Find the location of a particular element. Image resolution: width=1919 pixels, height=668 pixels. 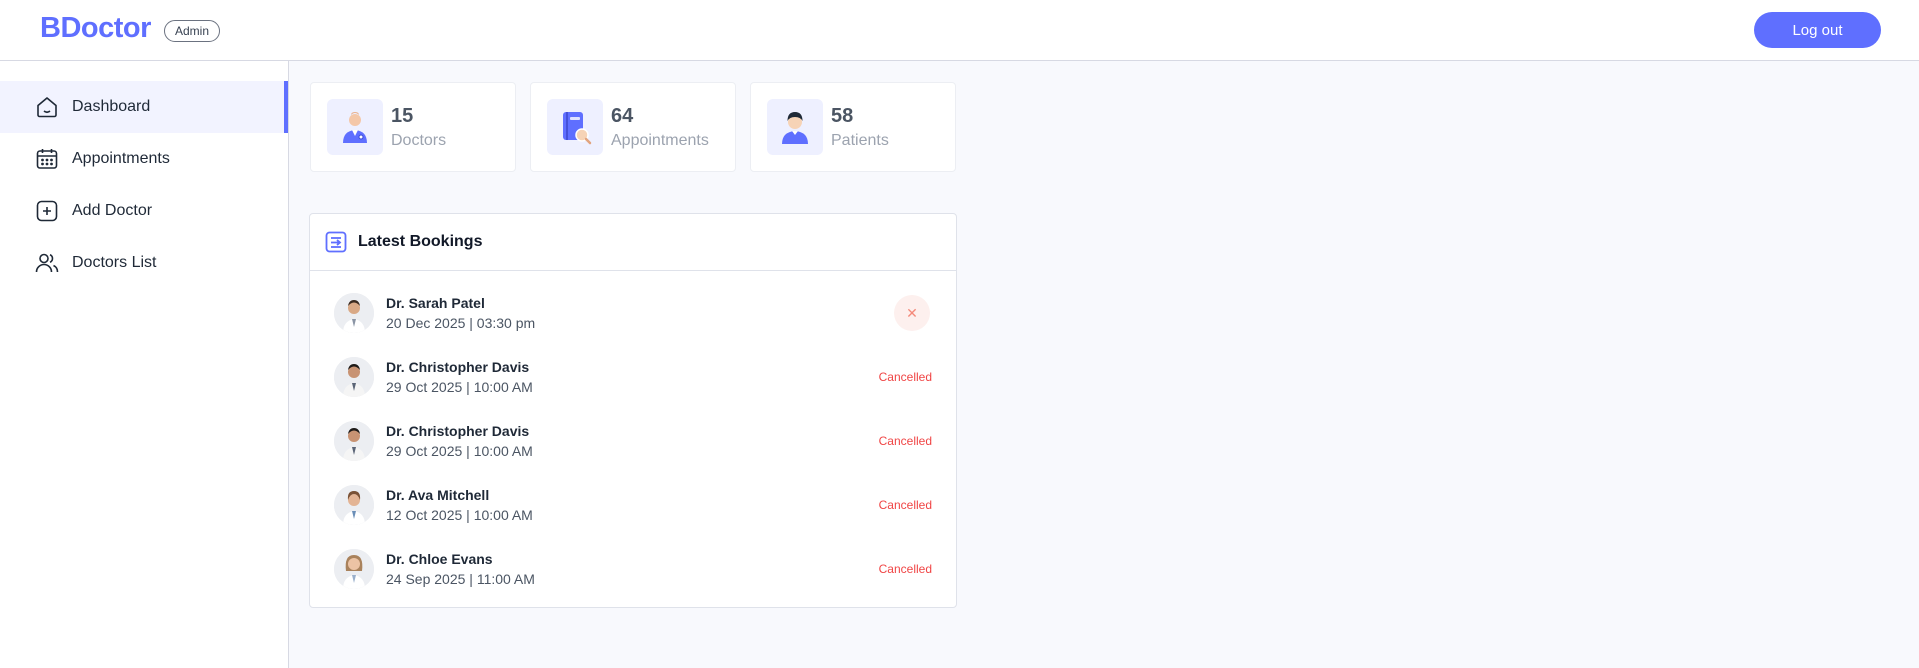

role-badge: Admin is located at coordinates (192, 31).